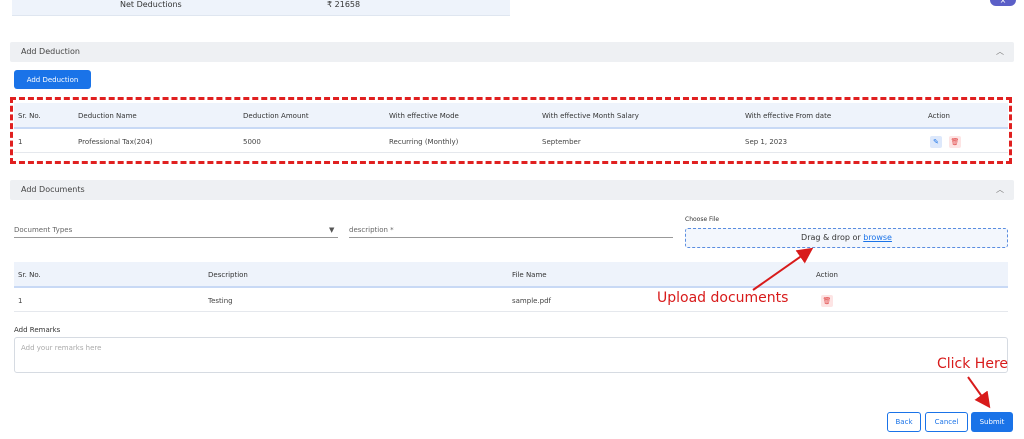 Image resolution: width=1024 pixels, height=439 pixels. What do you see at coordinates (53, 189) in the screenshot?
I see `add-documents-section-title: Add Documents` at bounding box center [53, 189].